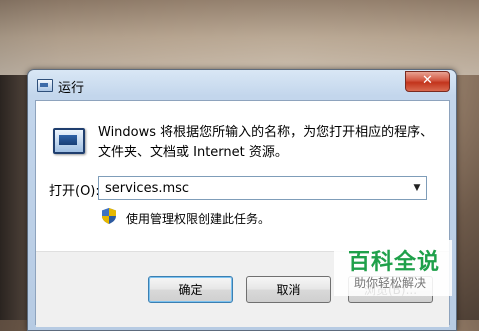  What do you see at coordinates (74, 191) in the screenshot?
I see `open-label: 打开(O):` at bounding box center [74, 191].